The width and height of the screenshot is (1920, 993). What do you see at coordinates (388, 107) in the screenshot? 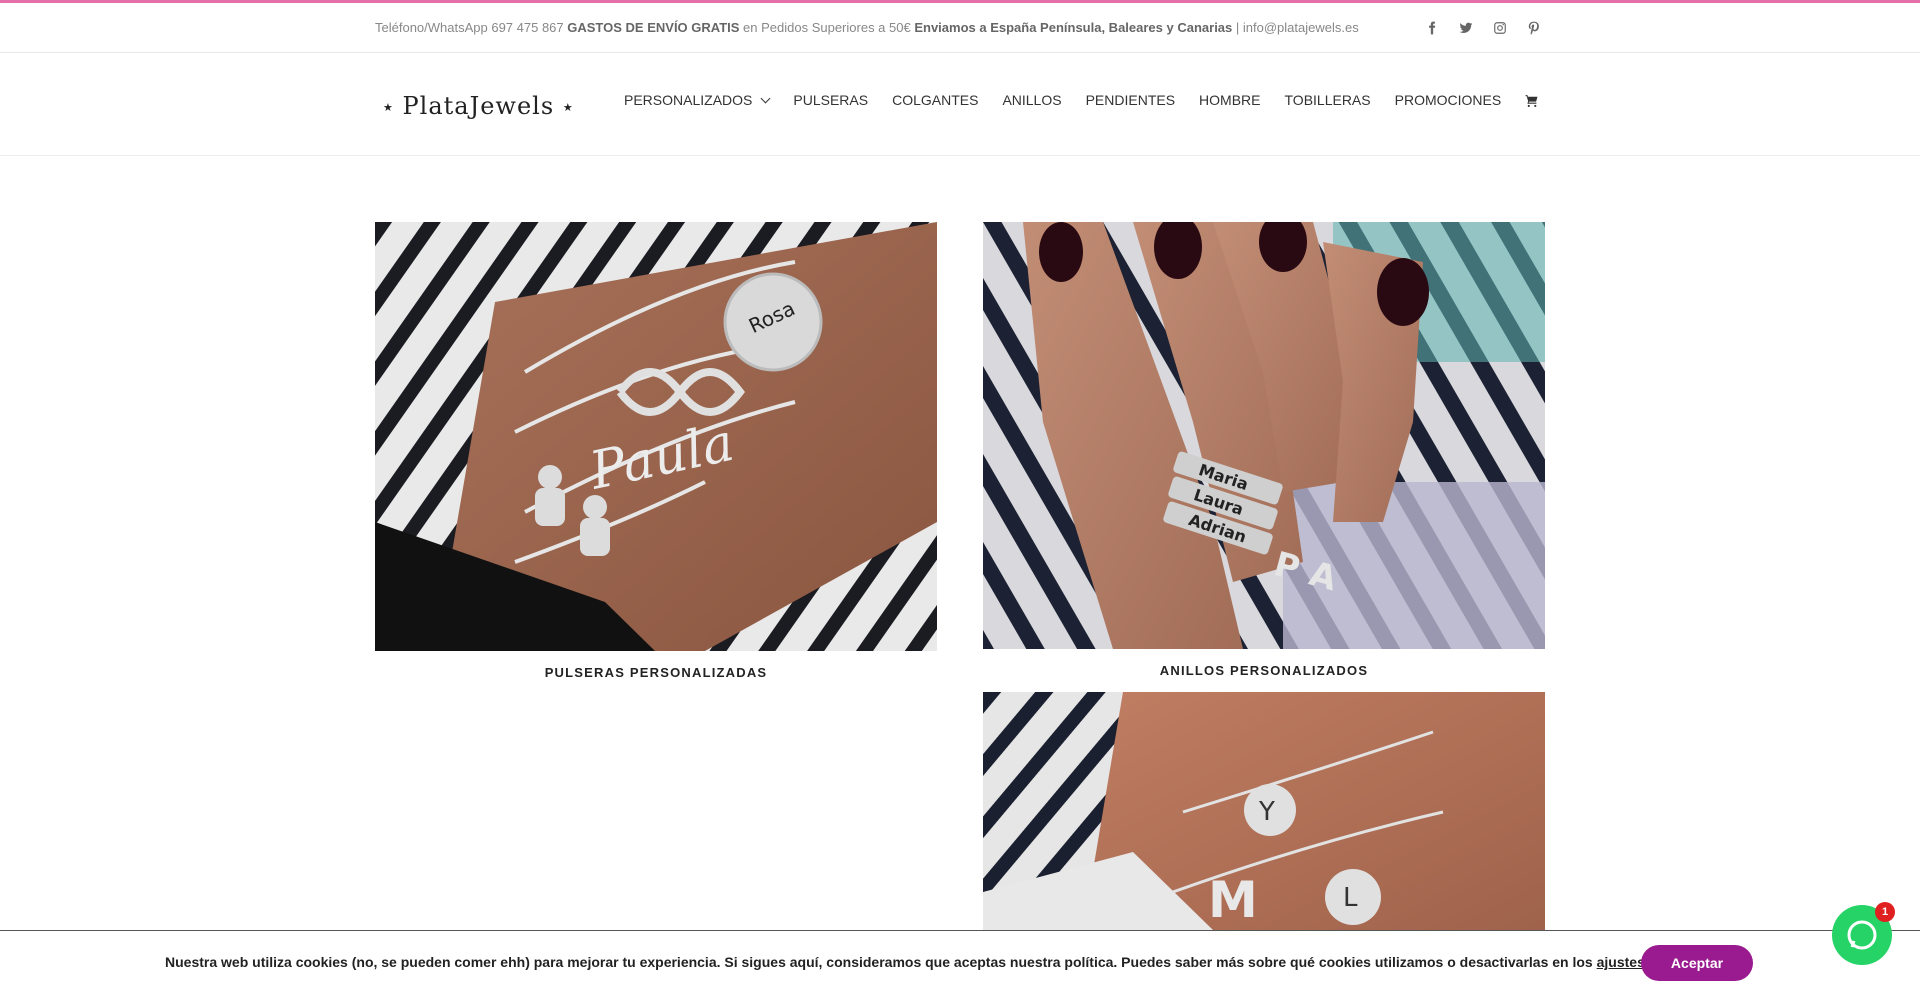
I see `logo-star-left: ★` at bounding box center [388, 107].